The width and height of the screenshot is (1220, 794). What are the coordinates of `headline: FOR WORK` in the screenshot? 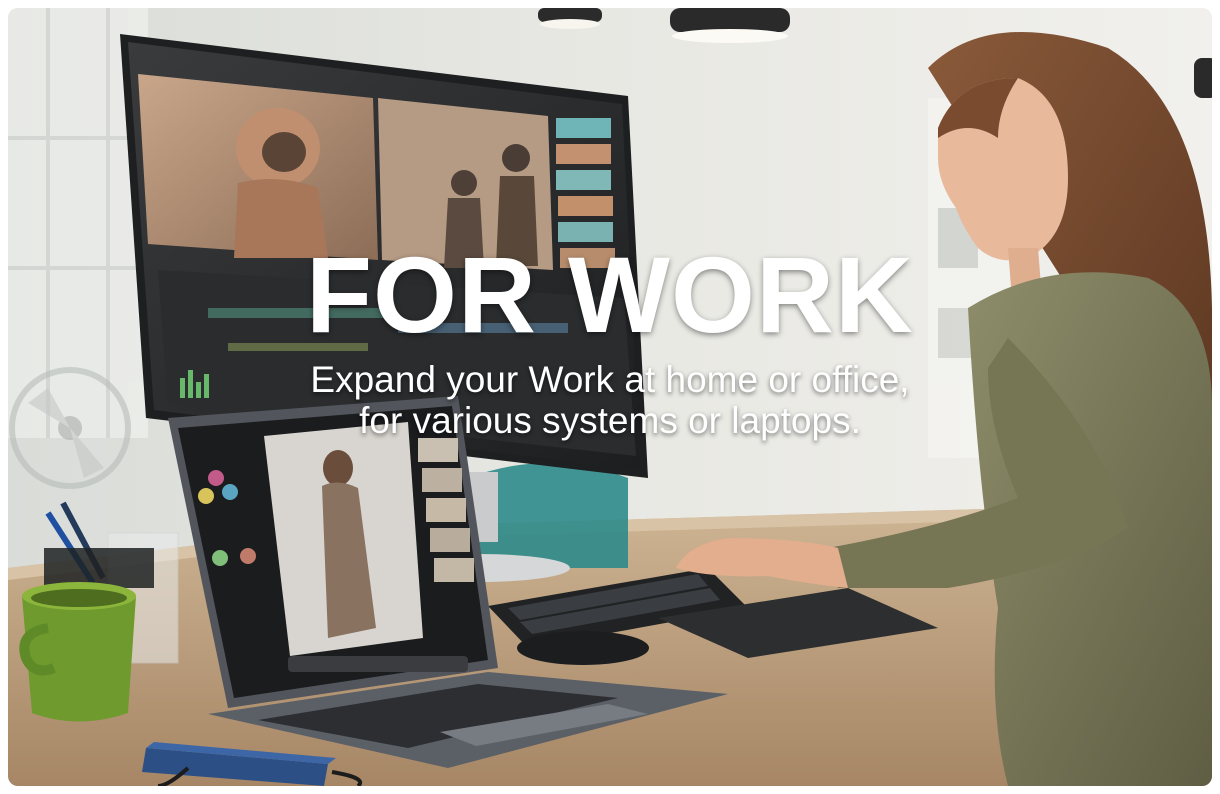 It's located at (610, 294).